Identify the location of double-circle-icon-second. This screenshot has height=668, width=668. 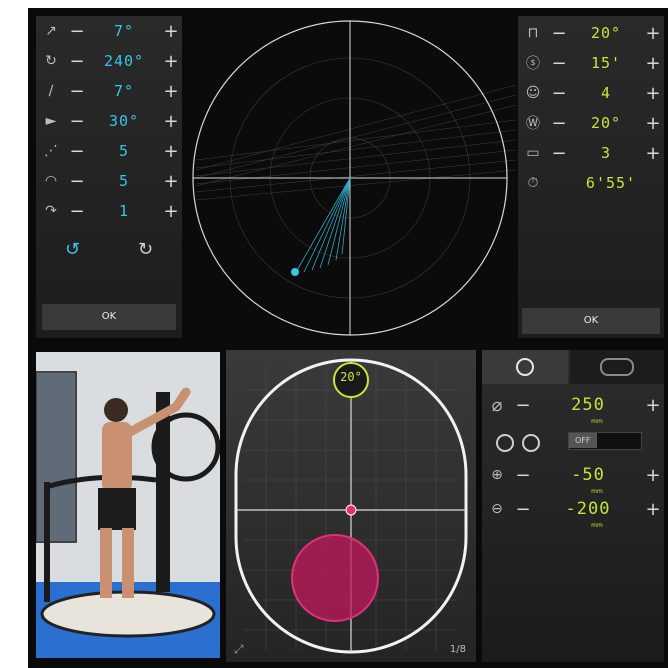
(531, 443).